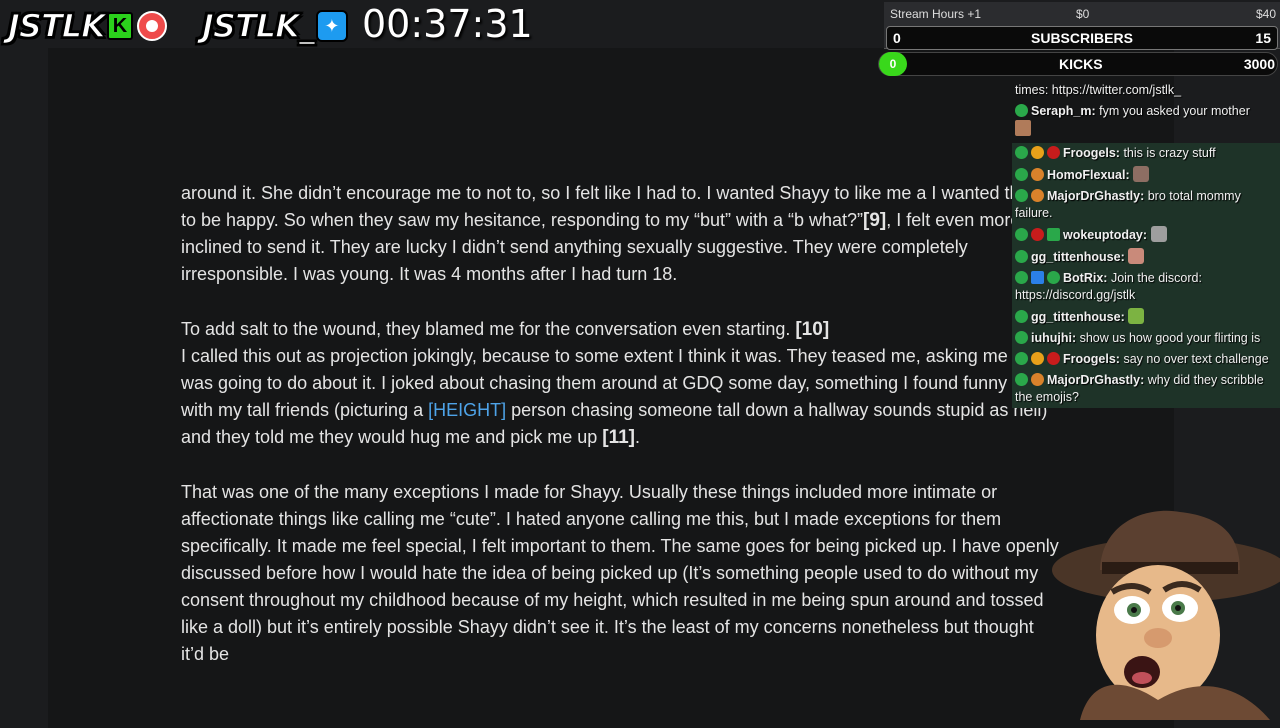 This screenshot has height=728, width=1280. I want to click on subs-current: 0, so click(897, 38).